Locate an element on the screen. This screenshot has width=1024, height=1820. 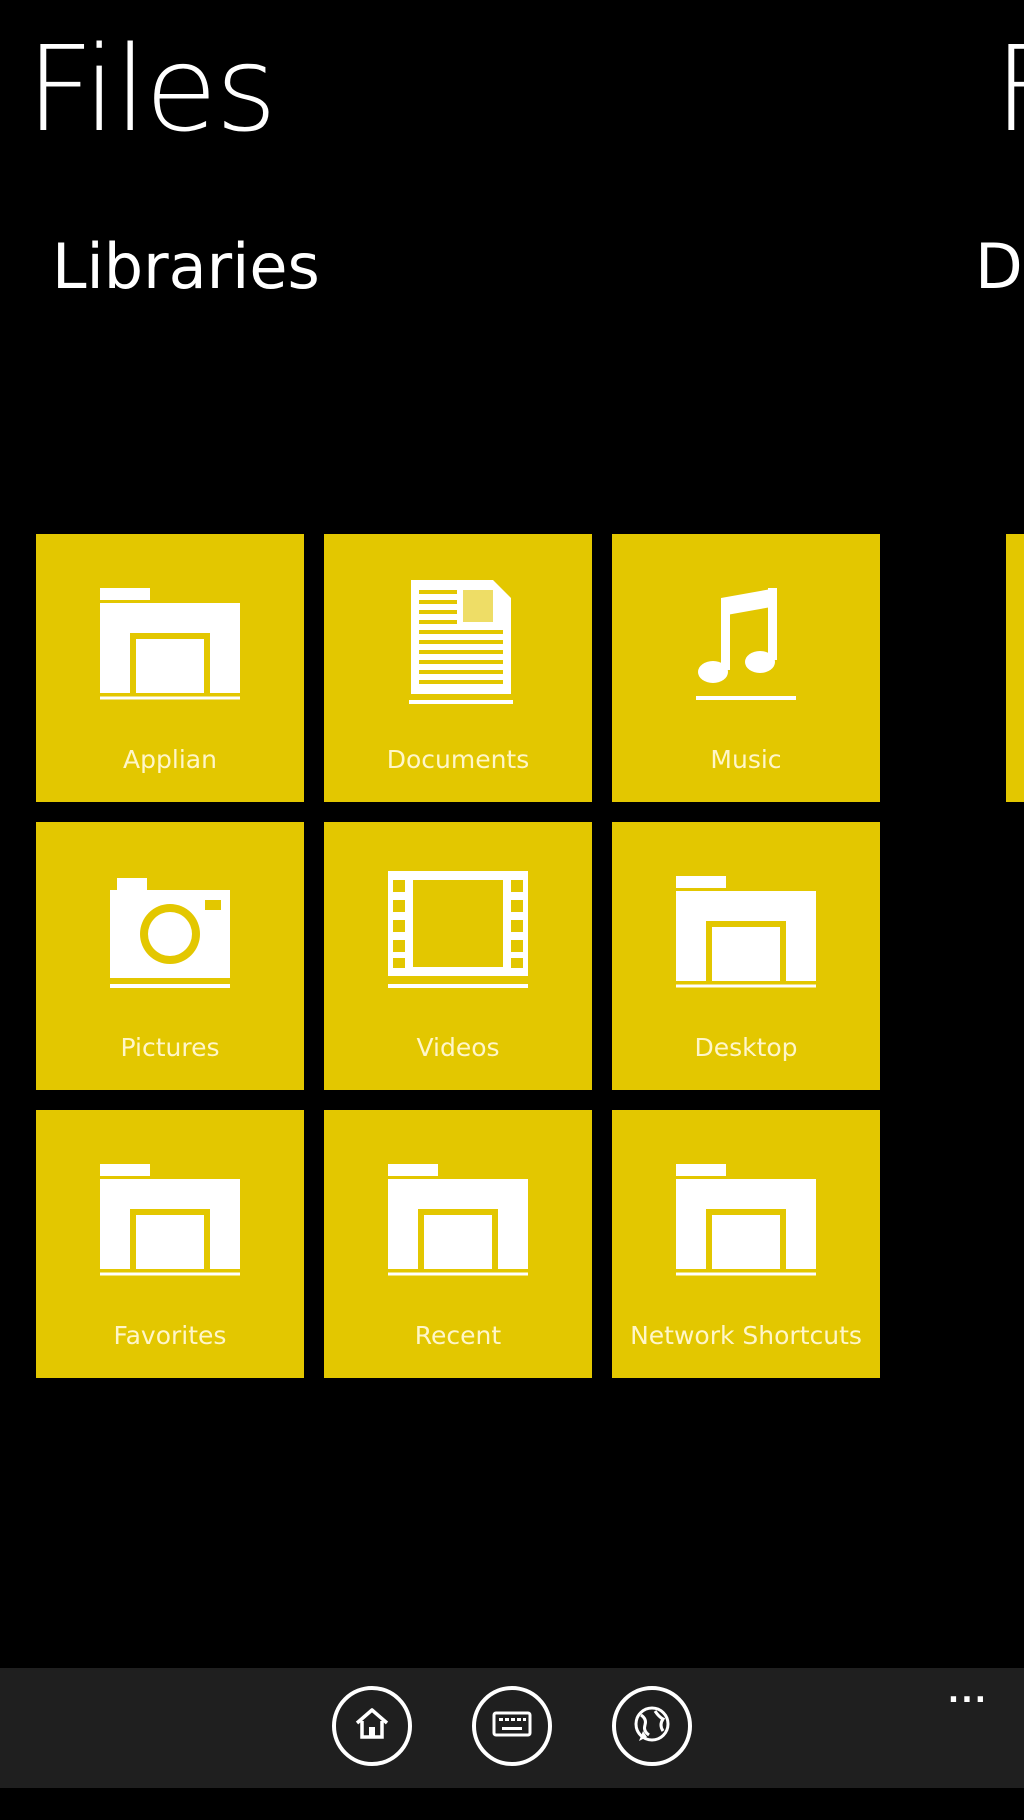
tile-videos: Videos is located at coordinates (458, 956).